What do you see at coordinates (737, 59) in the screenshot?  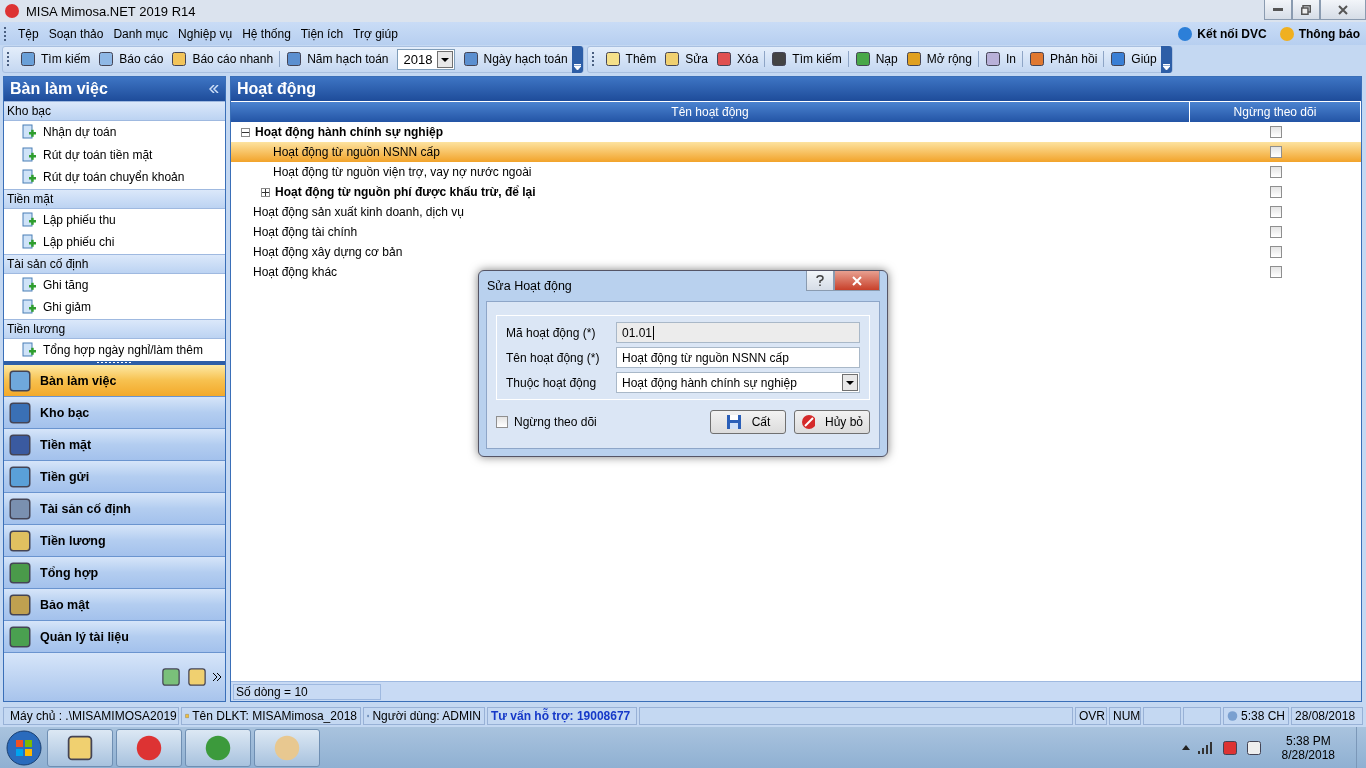 I see `toolbar-button: Xóa` at bounding box center [737, 59].